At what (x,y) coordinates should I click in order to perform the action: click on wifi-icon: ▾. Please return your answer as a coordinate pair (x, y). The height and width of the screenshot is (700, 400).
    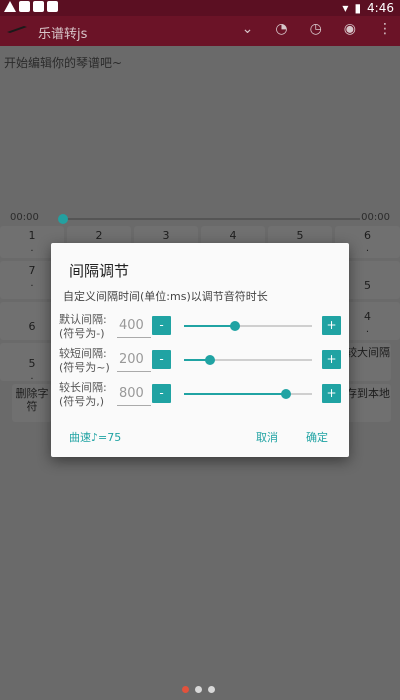
    Looking at the image, I should click on (345, 8).